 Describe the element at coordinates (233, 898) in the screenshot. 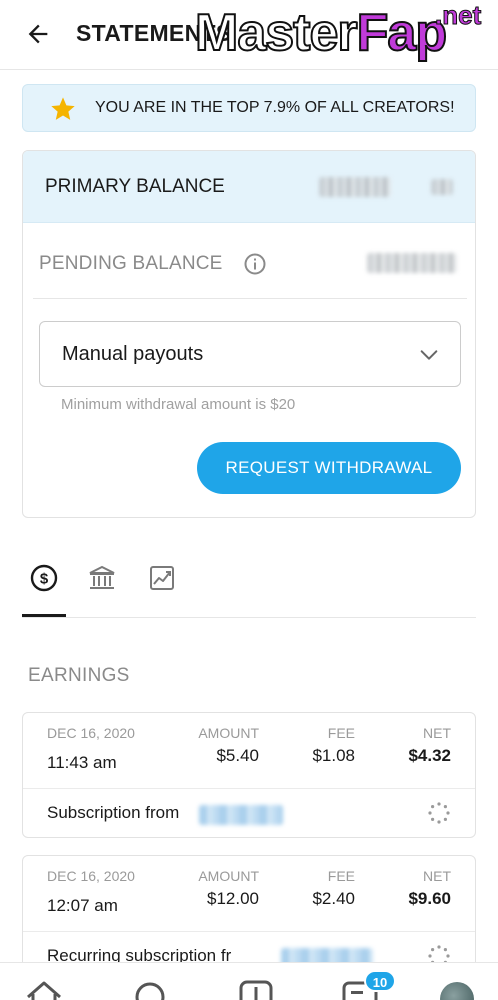

I see `amount-value: $12.00` at that location.